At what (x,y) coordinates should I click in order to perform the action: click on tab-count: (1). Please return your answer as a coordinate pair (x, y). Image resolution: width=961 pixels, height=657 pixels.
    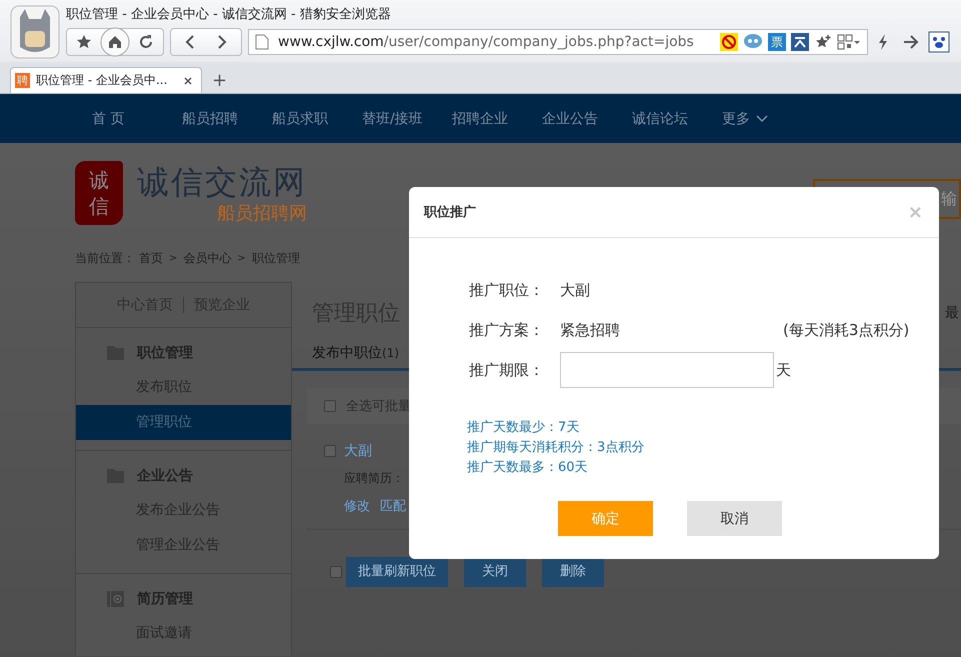
    Looking at the image, I should click on (390, 353).